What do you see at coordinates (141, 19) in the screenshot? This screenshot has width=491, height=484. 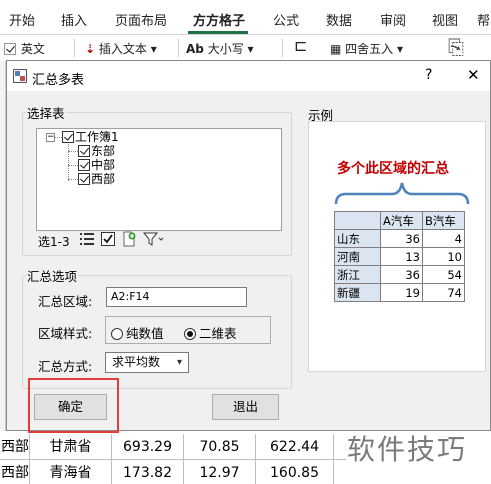 I see `tab-page-layout: 页面布局` at bounding box center [141, 19].